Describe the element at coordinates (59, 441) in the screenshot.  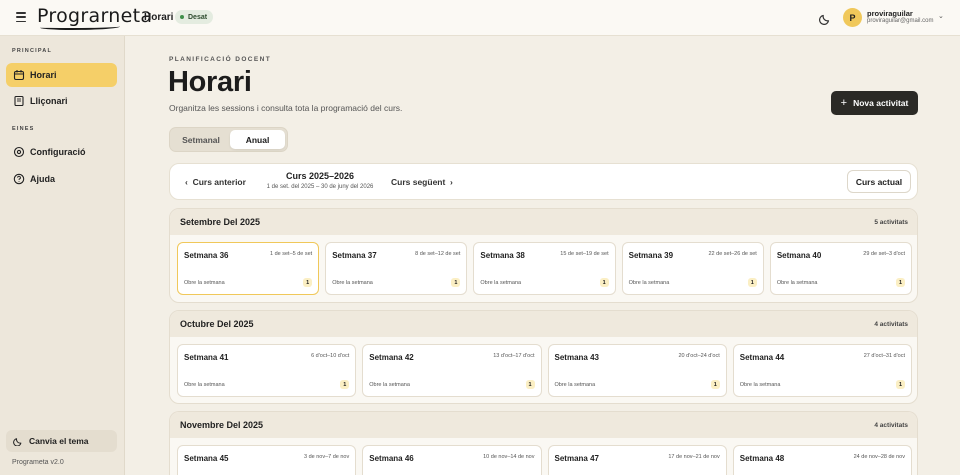
I see `change-theme-label: Canvia el tema` at that location.